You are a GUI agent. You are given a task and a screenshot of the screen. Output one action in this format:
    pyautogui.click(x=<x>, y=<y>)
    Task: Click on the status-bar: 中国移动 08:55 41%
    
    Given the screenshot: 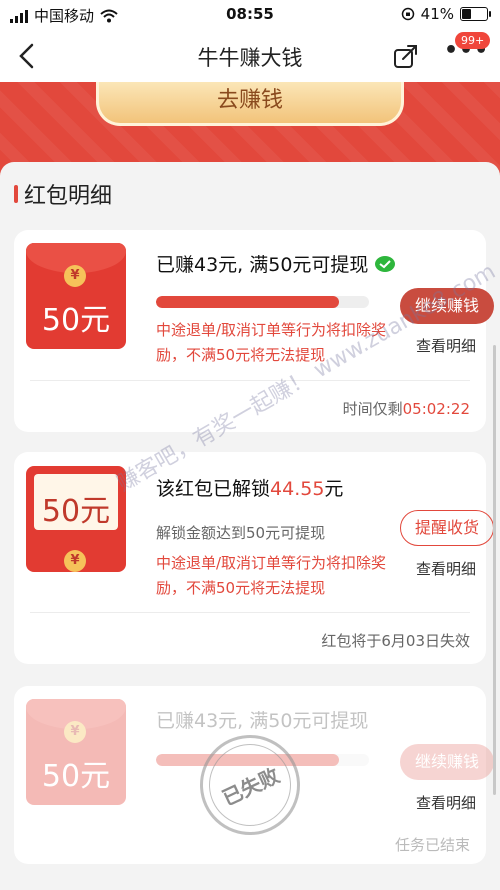 What is the action you would take?
    pyautogui.click(x=250, y=15)
    